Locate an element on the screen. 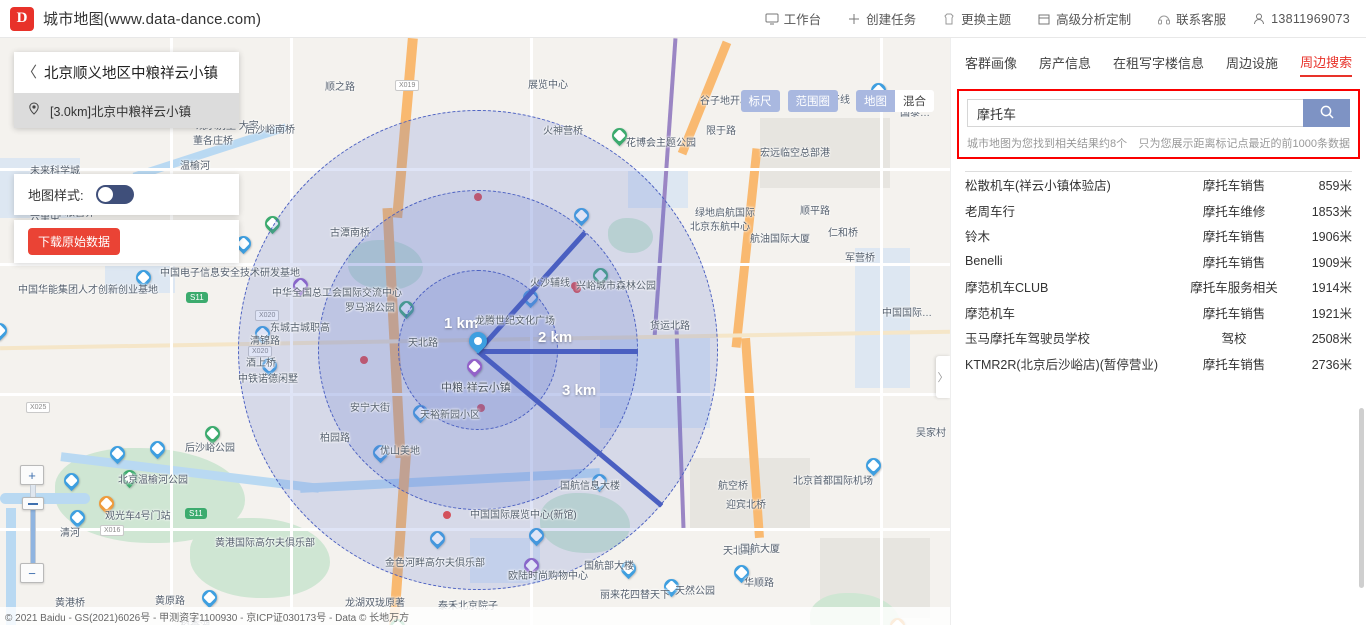 The height and width of the screenshot is (625, 1366). result-row: 摩范机车CLUB 摩托车服务相关 1914米 is located at coordinates (1158, 287).